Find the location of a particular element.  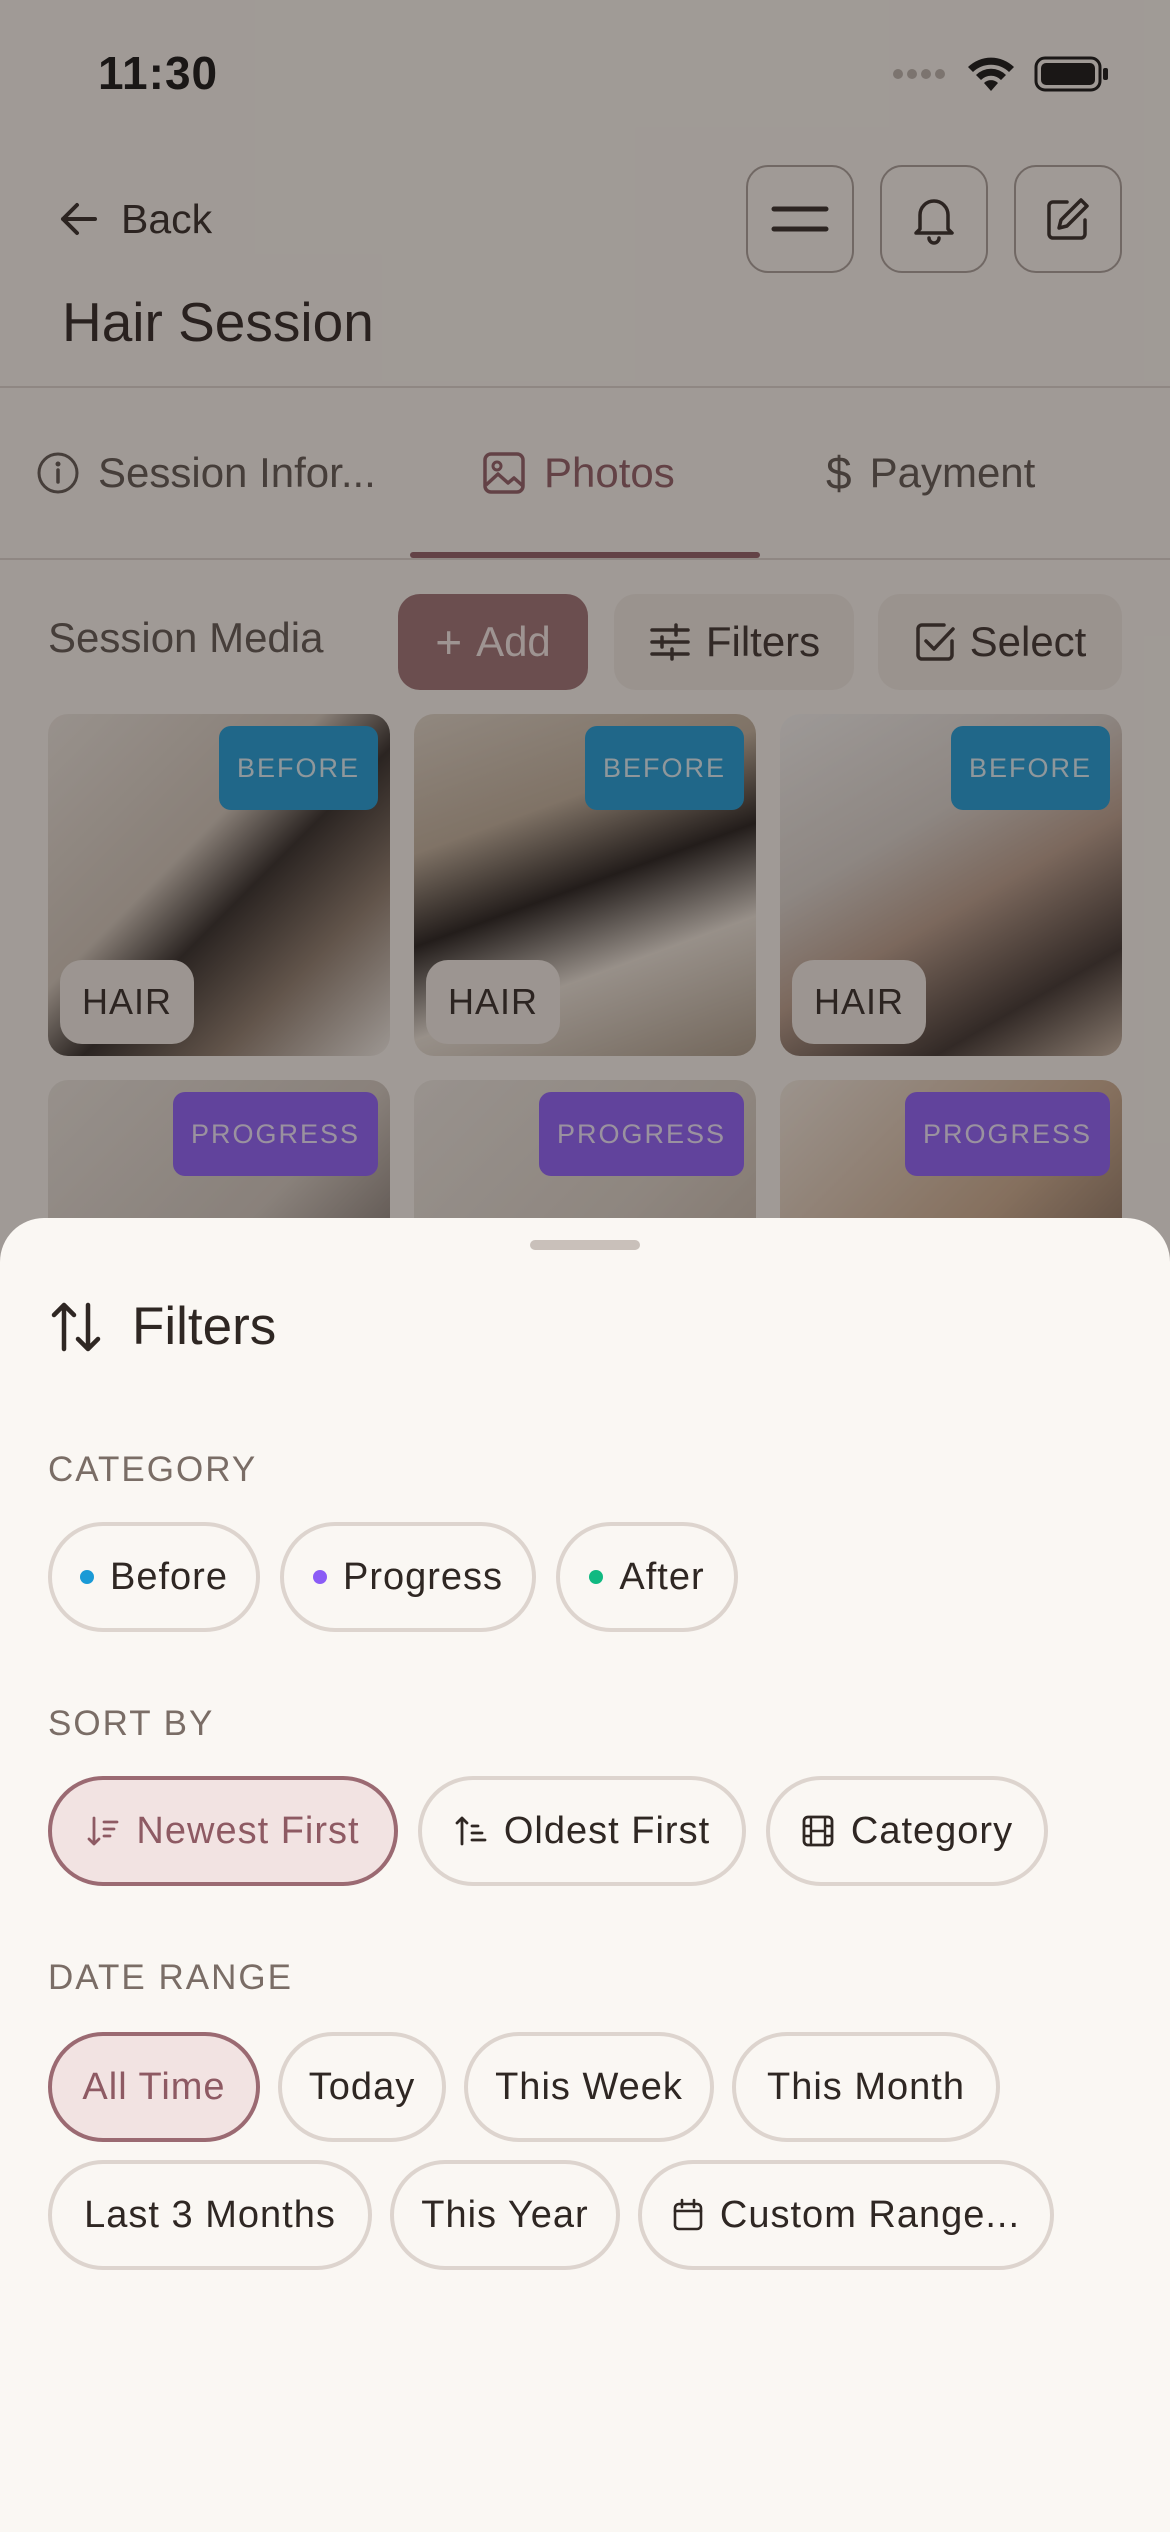

chip-label: Newest First is located at coordinates (248, 1830).